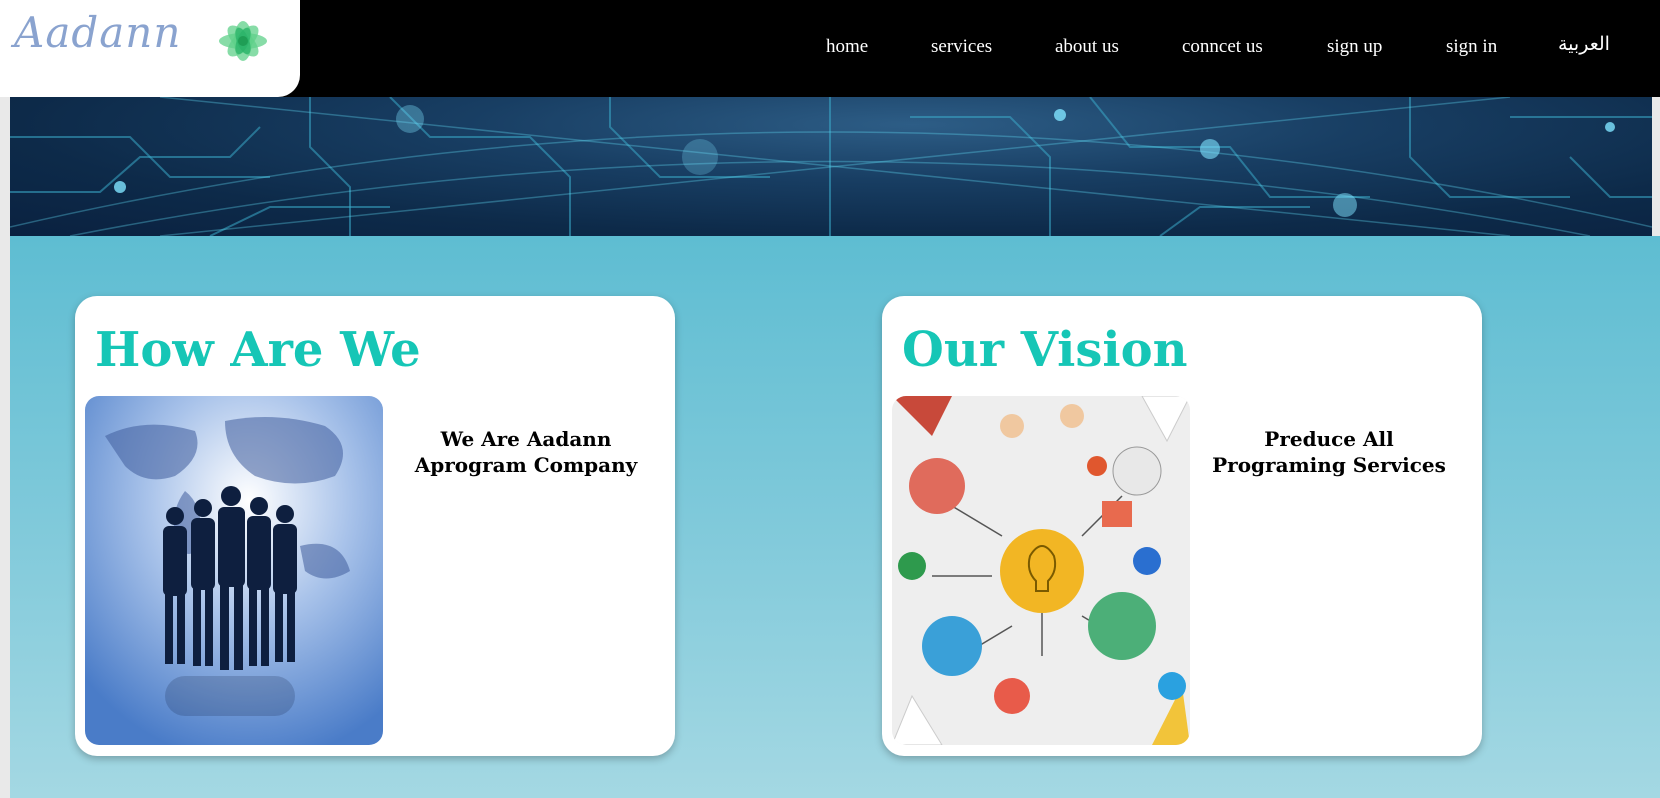 This screenshot has width=1660, height=798. What do you see at coordinates (1329, 452) in the screenshot?
I see `card-description: Preduce All Programing Services` at bounding box center [1329, 452].